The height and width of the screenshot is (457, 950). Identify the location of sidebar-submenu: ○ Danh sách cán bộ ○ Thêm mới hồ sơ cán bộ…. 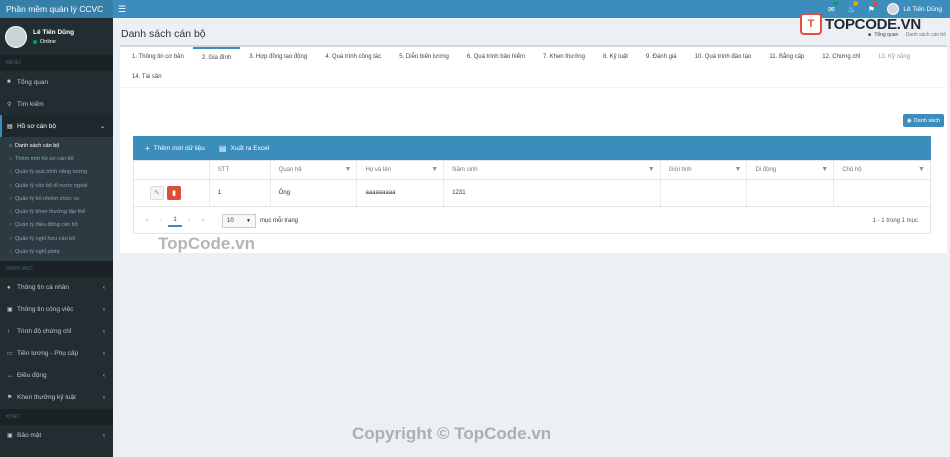
(56, 199).